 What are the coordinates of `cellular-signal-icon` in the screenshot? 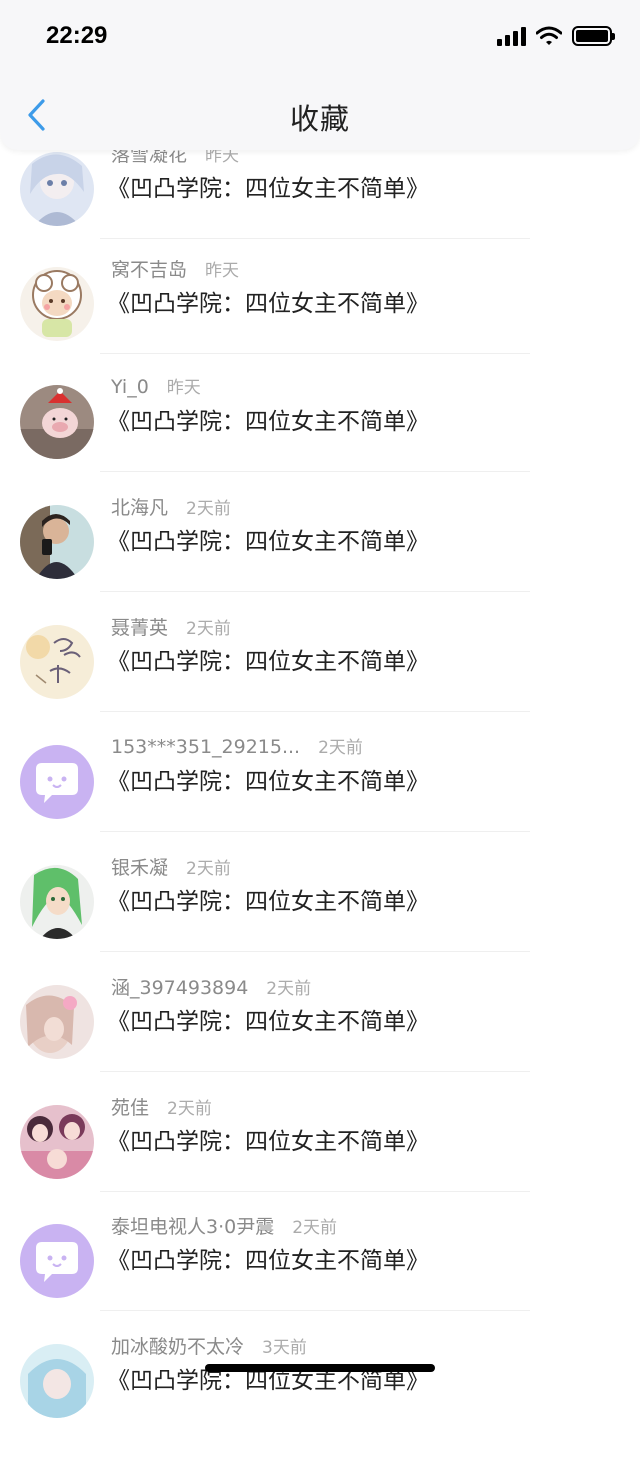 It's located at (511, 36).